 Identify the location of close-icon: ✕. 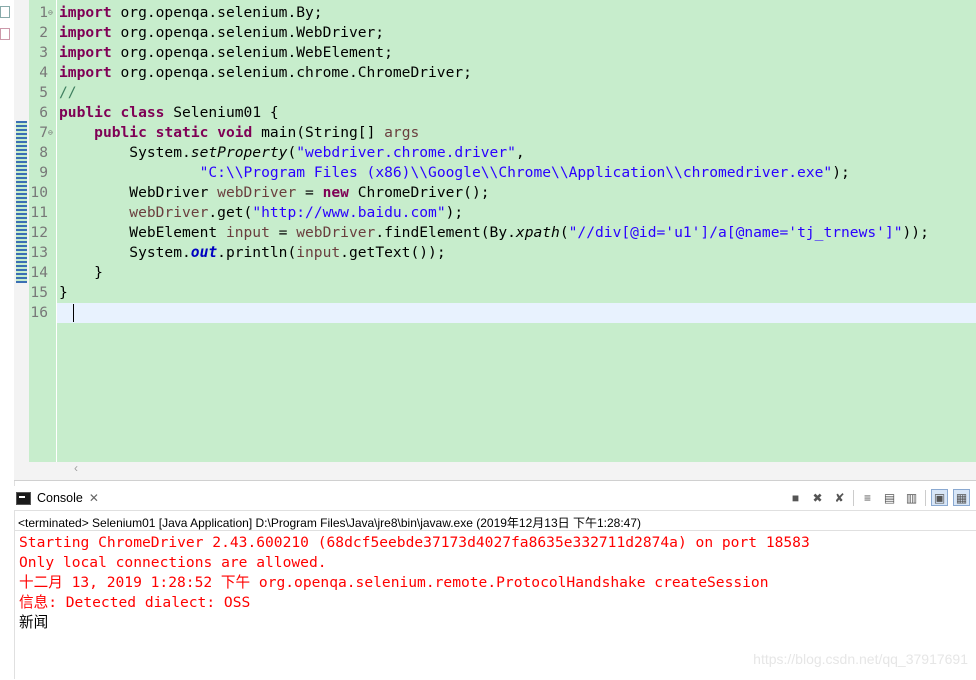
(94, 498).